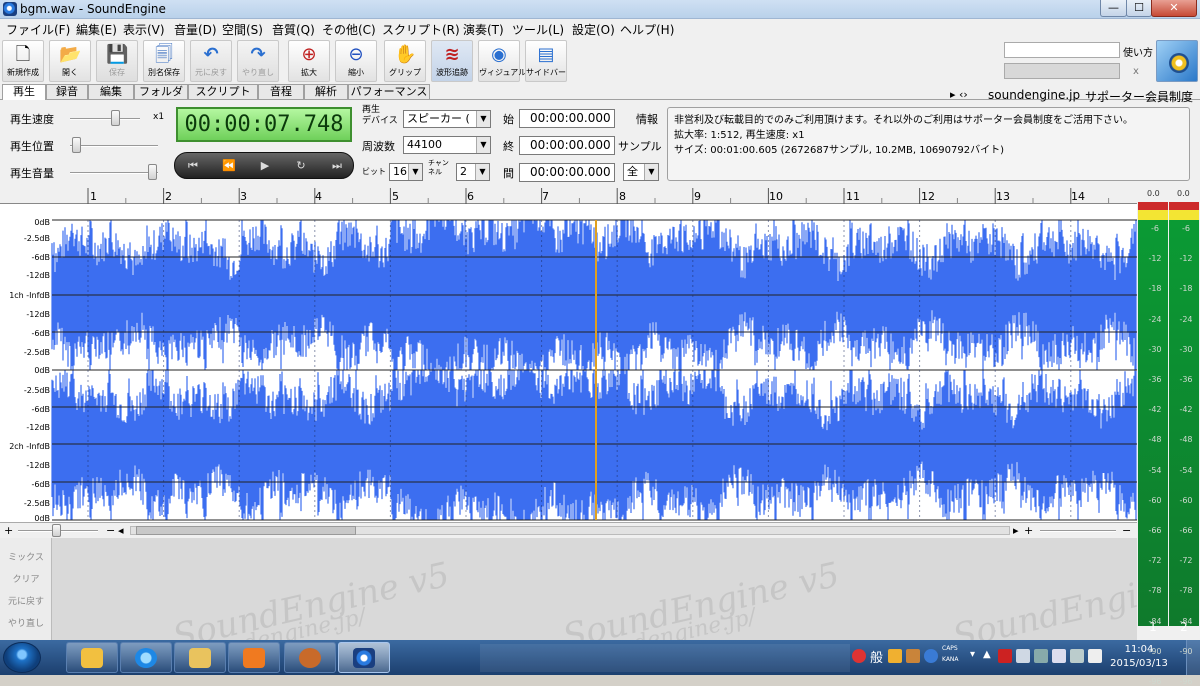 The image size is (1200, 686). What do you see at coordinates (200, 657) in the screenshot?
I see `task-explorer` at bounding box center [200, 657].